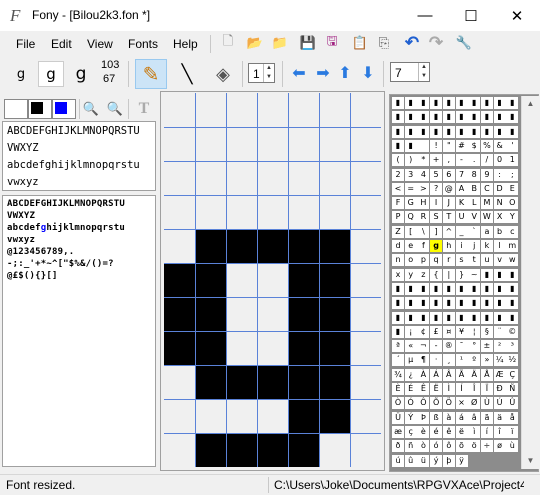 Image resolution: width=540 pixels, height=495 pixels. What do you see at coordinates (474, 374) in the screenshot?
I see `charmap-cell: Ä` at bounding box center [474, 374].